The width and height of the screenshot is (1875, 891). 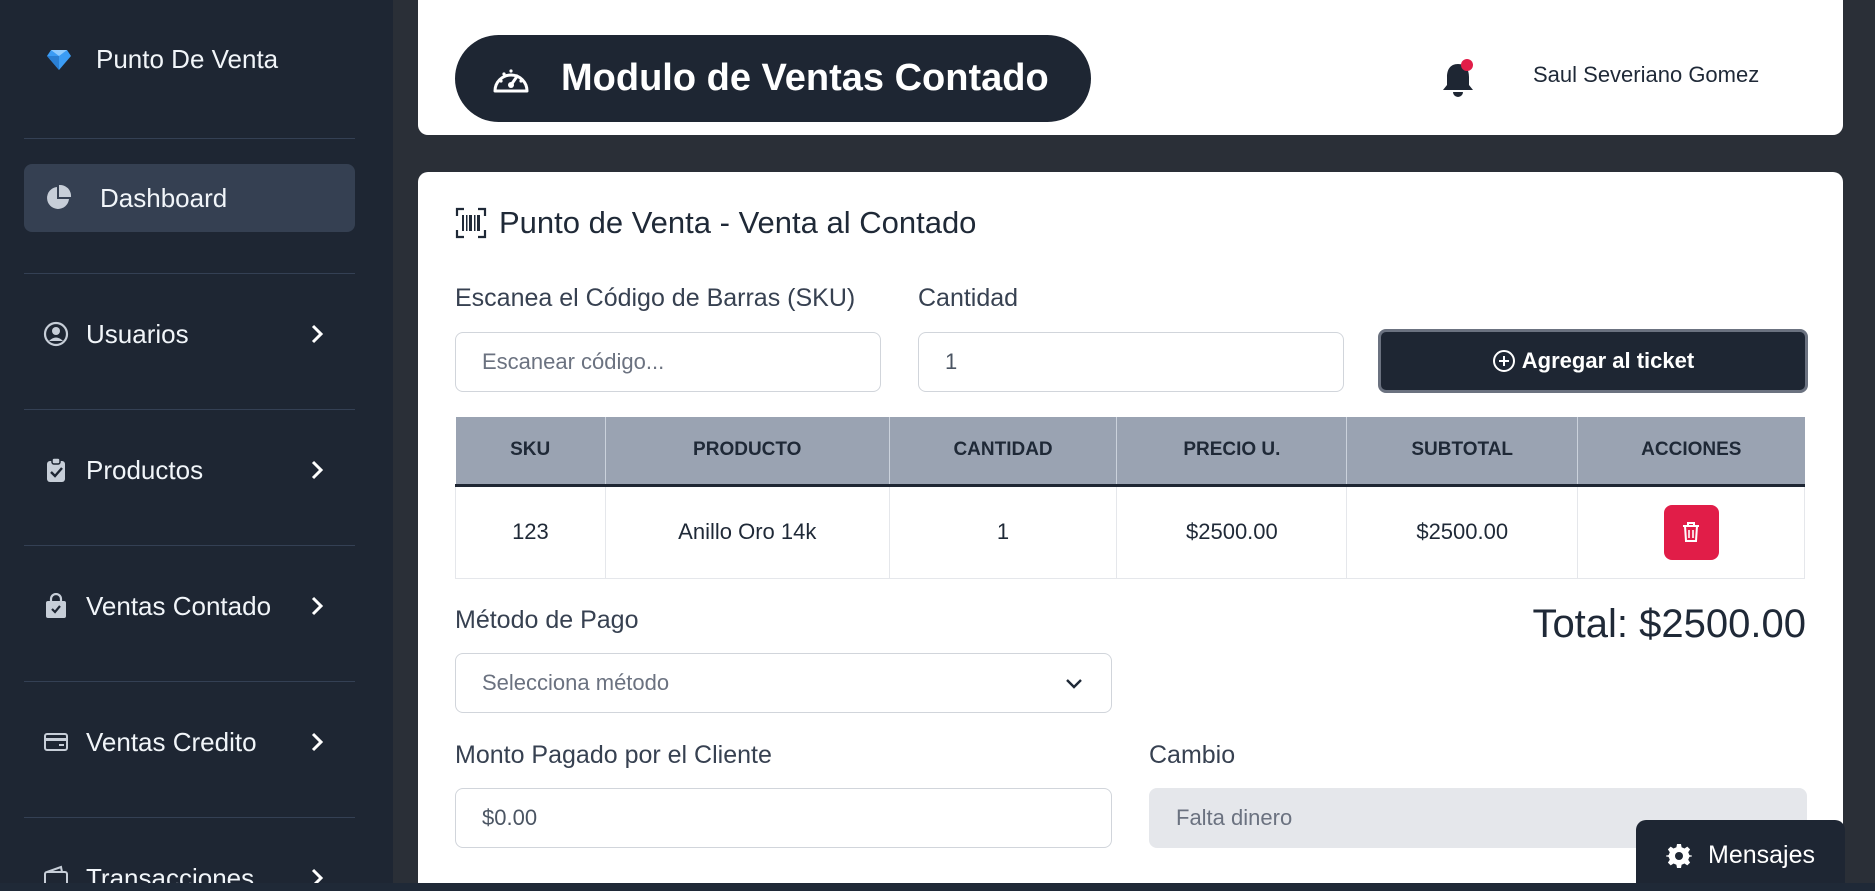 What do you see at coordinates (1131, 362) in the screenshot?
I see `quantity-input: 1` at bounding box center [1131, 362].